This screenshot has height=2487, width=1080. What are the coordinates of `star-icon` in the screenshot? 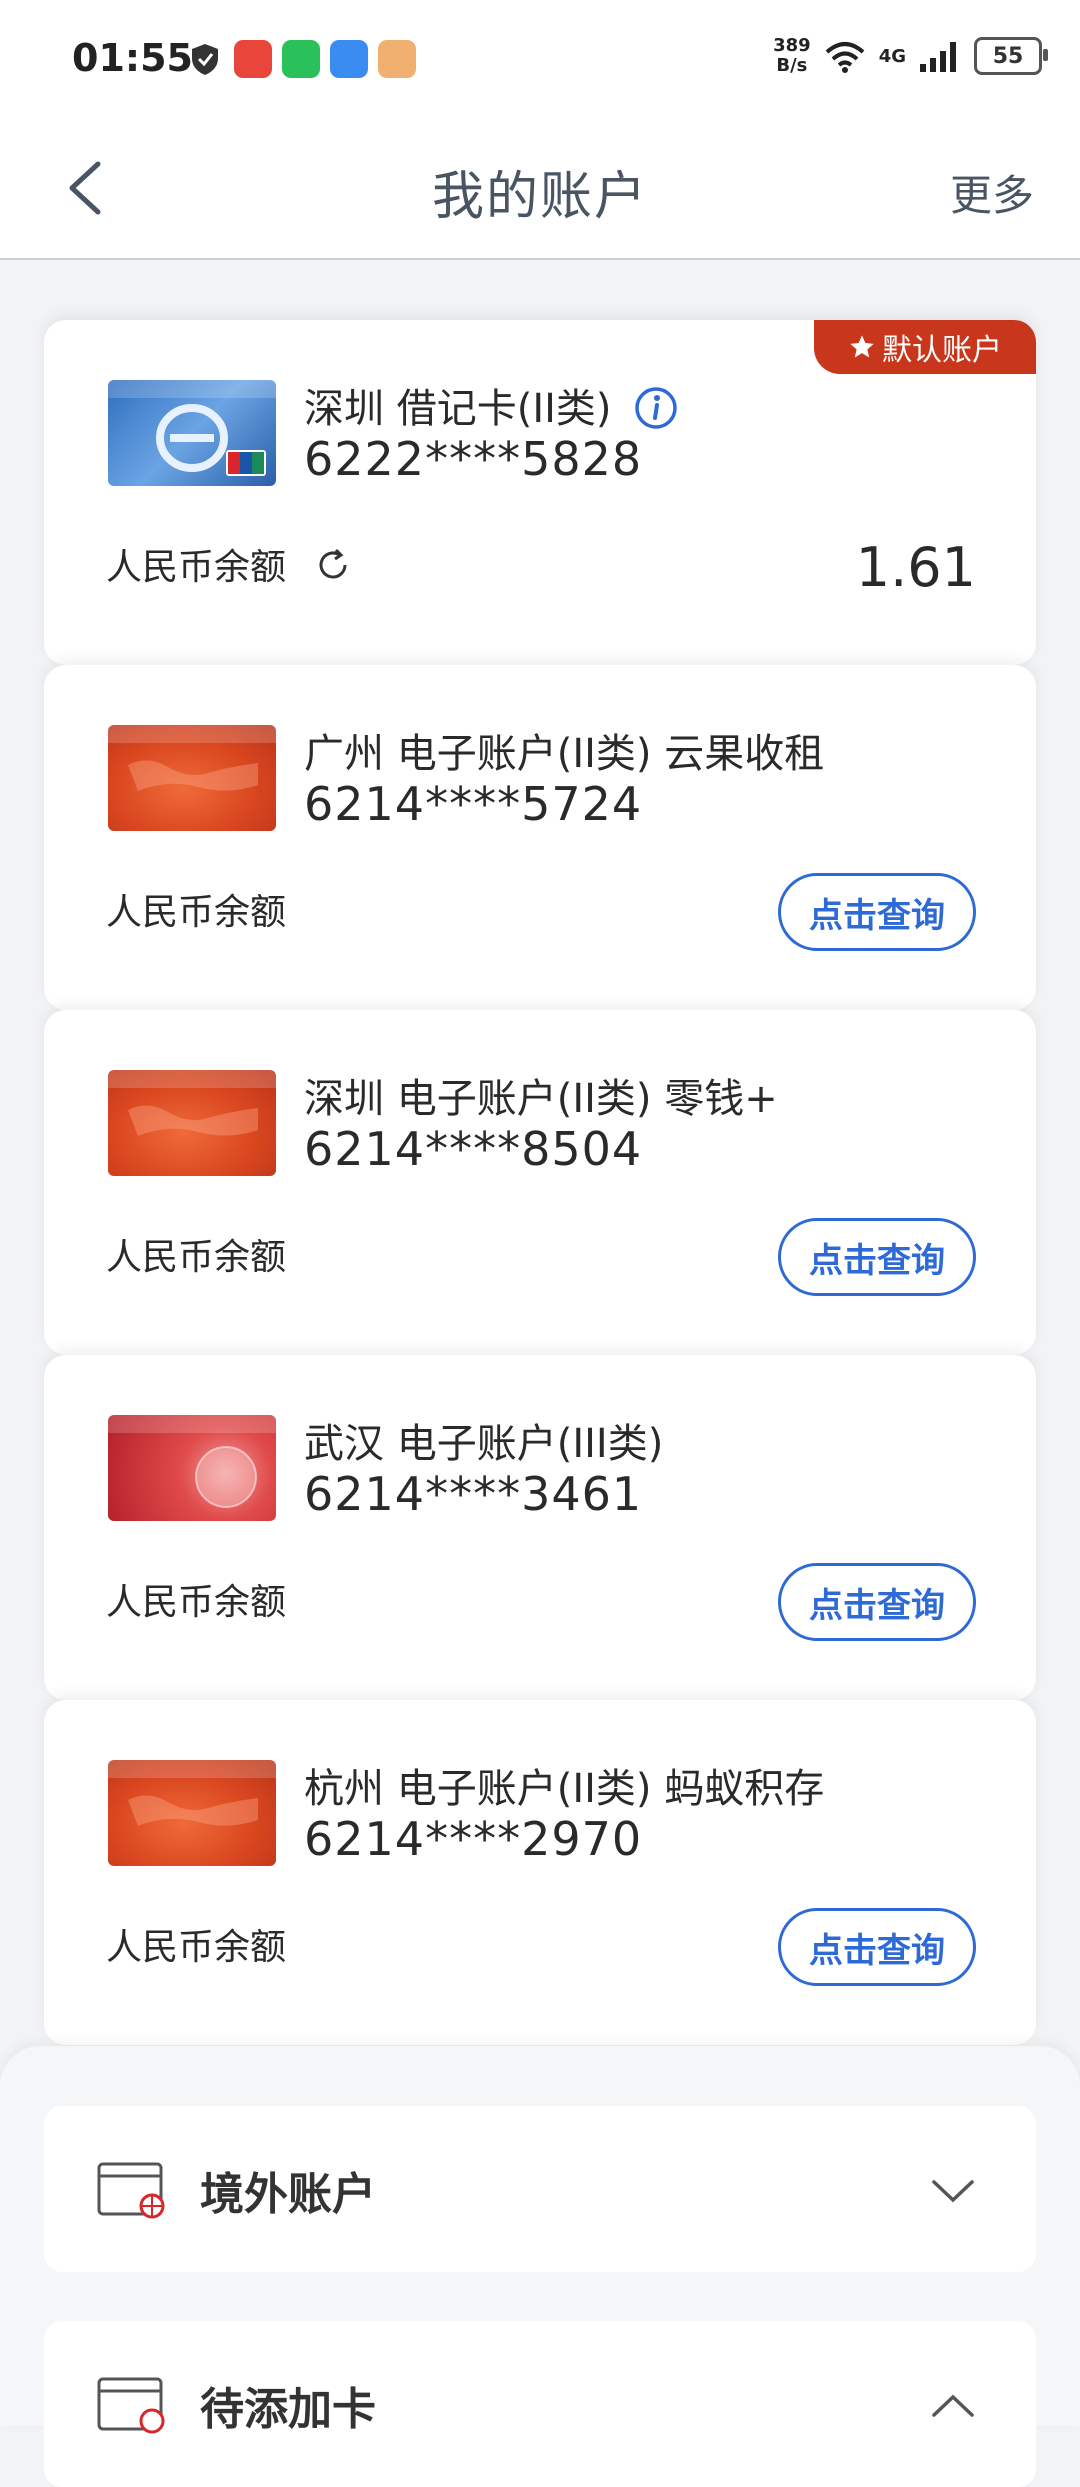 It's located at (862, 346).